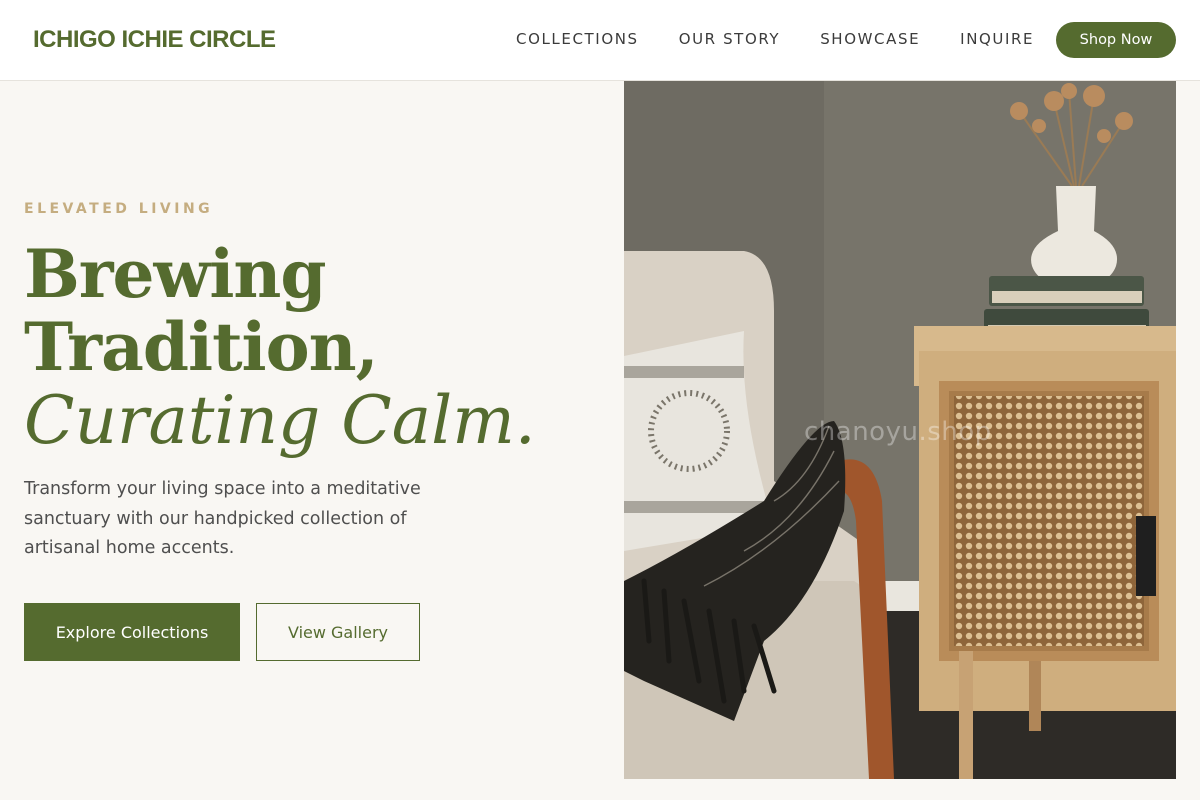  I want to click on nav-showcase: SHOWCASE, so click(870, 39).